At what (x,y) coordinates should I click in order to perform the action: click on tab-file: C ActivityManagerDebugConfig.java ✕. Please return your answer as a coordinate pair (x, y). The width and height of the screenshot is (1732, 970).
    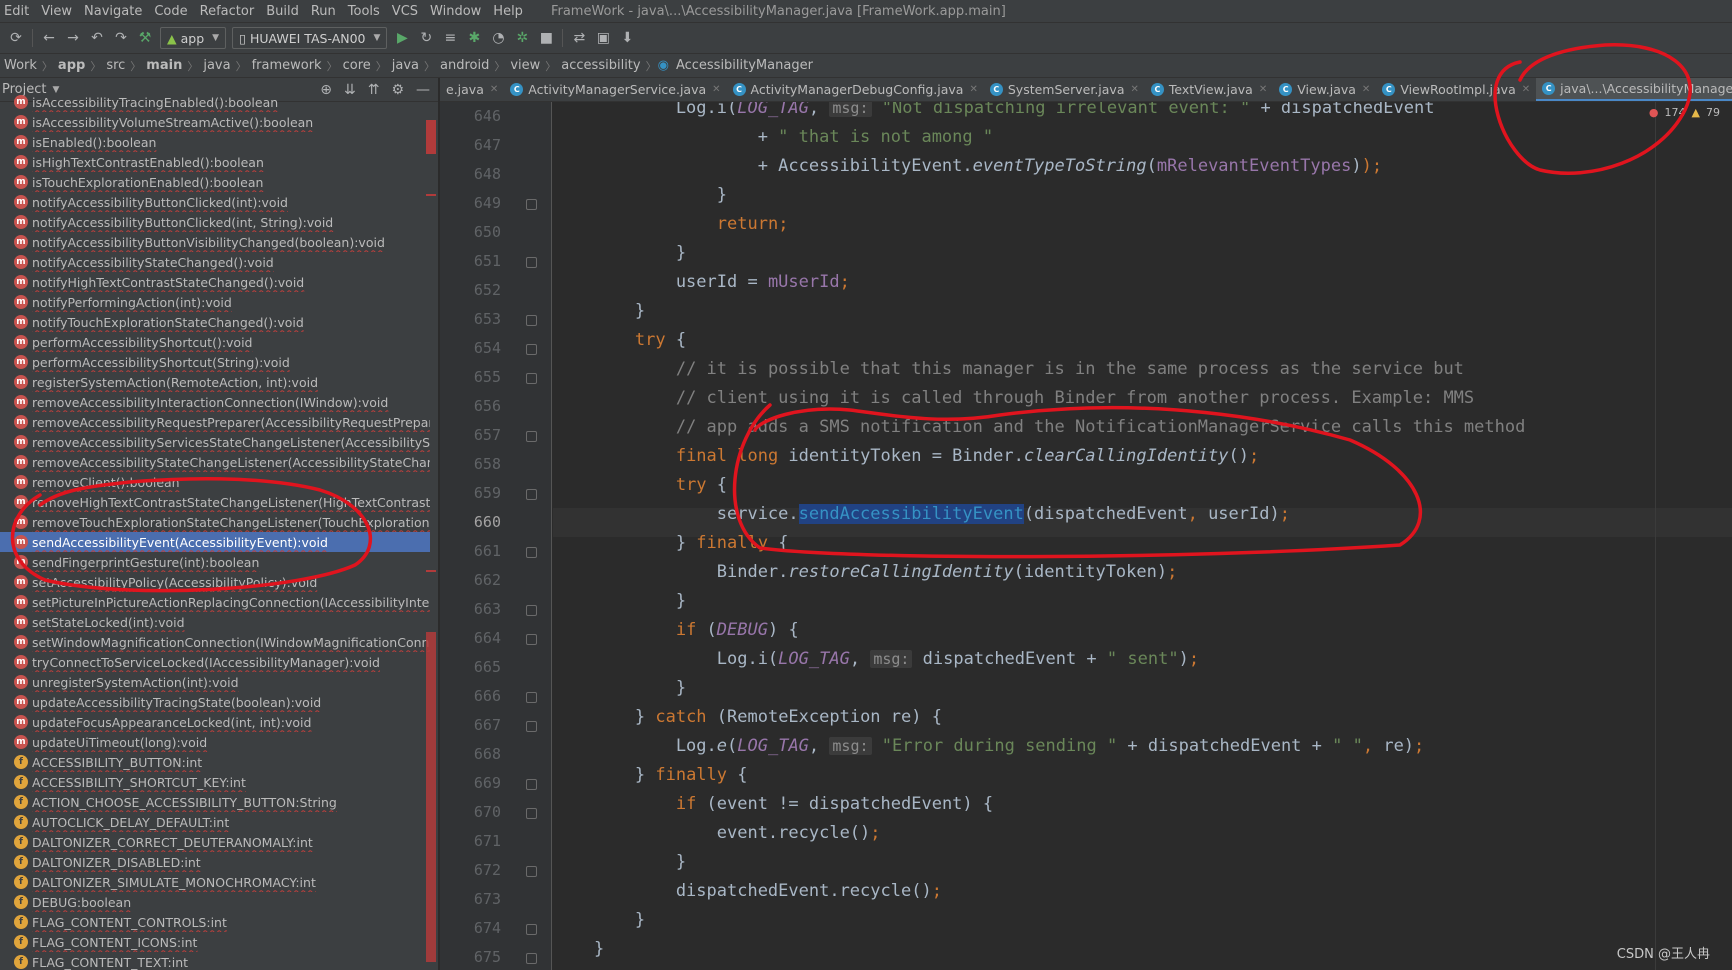
    Looking at the image, I should click on (855, 89).